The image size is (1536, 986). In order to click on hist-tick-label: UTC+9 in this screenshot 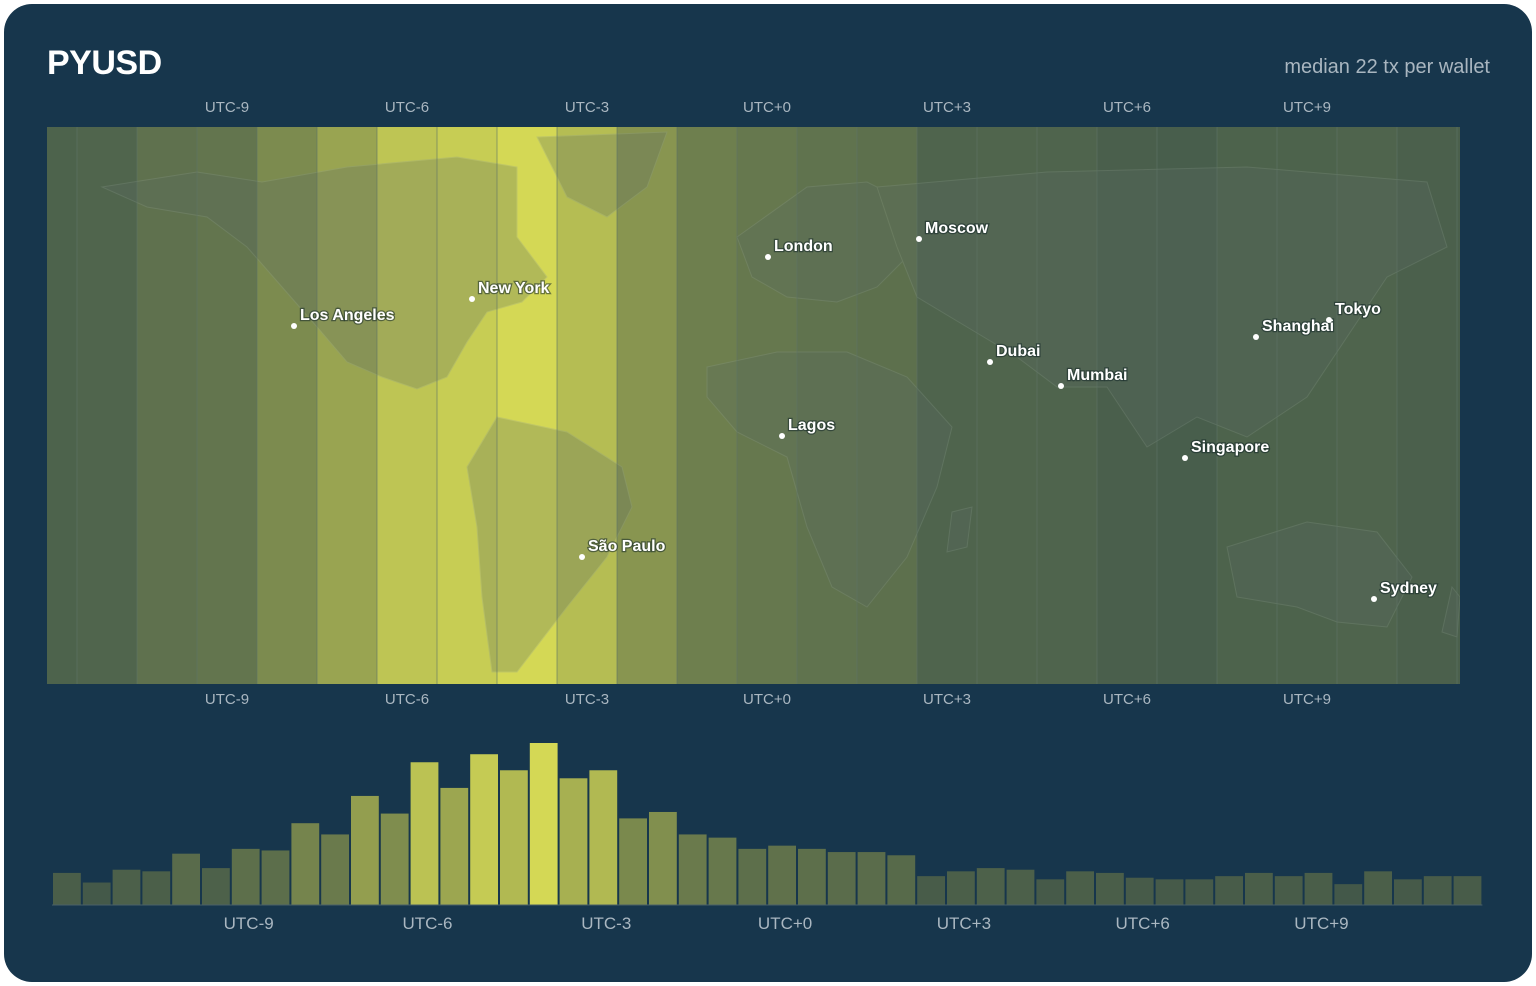, I will do `click(1321, 923)`.